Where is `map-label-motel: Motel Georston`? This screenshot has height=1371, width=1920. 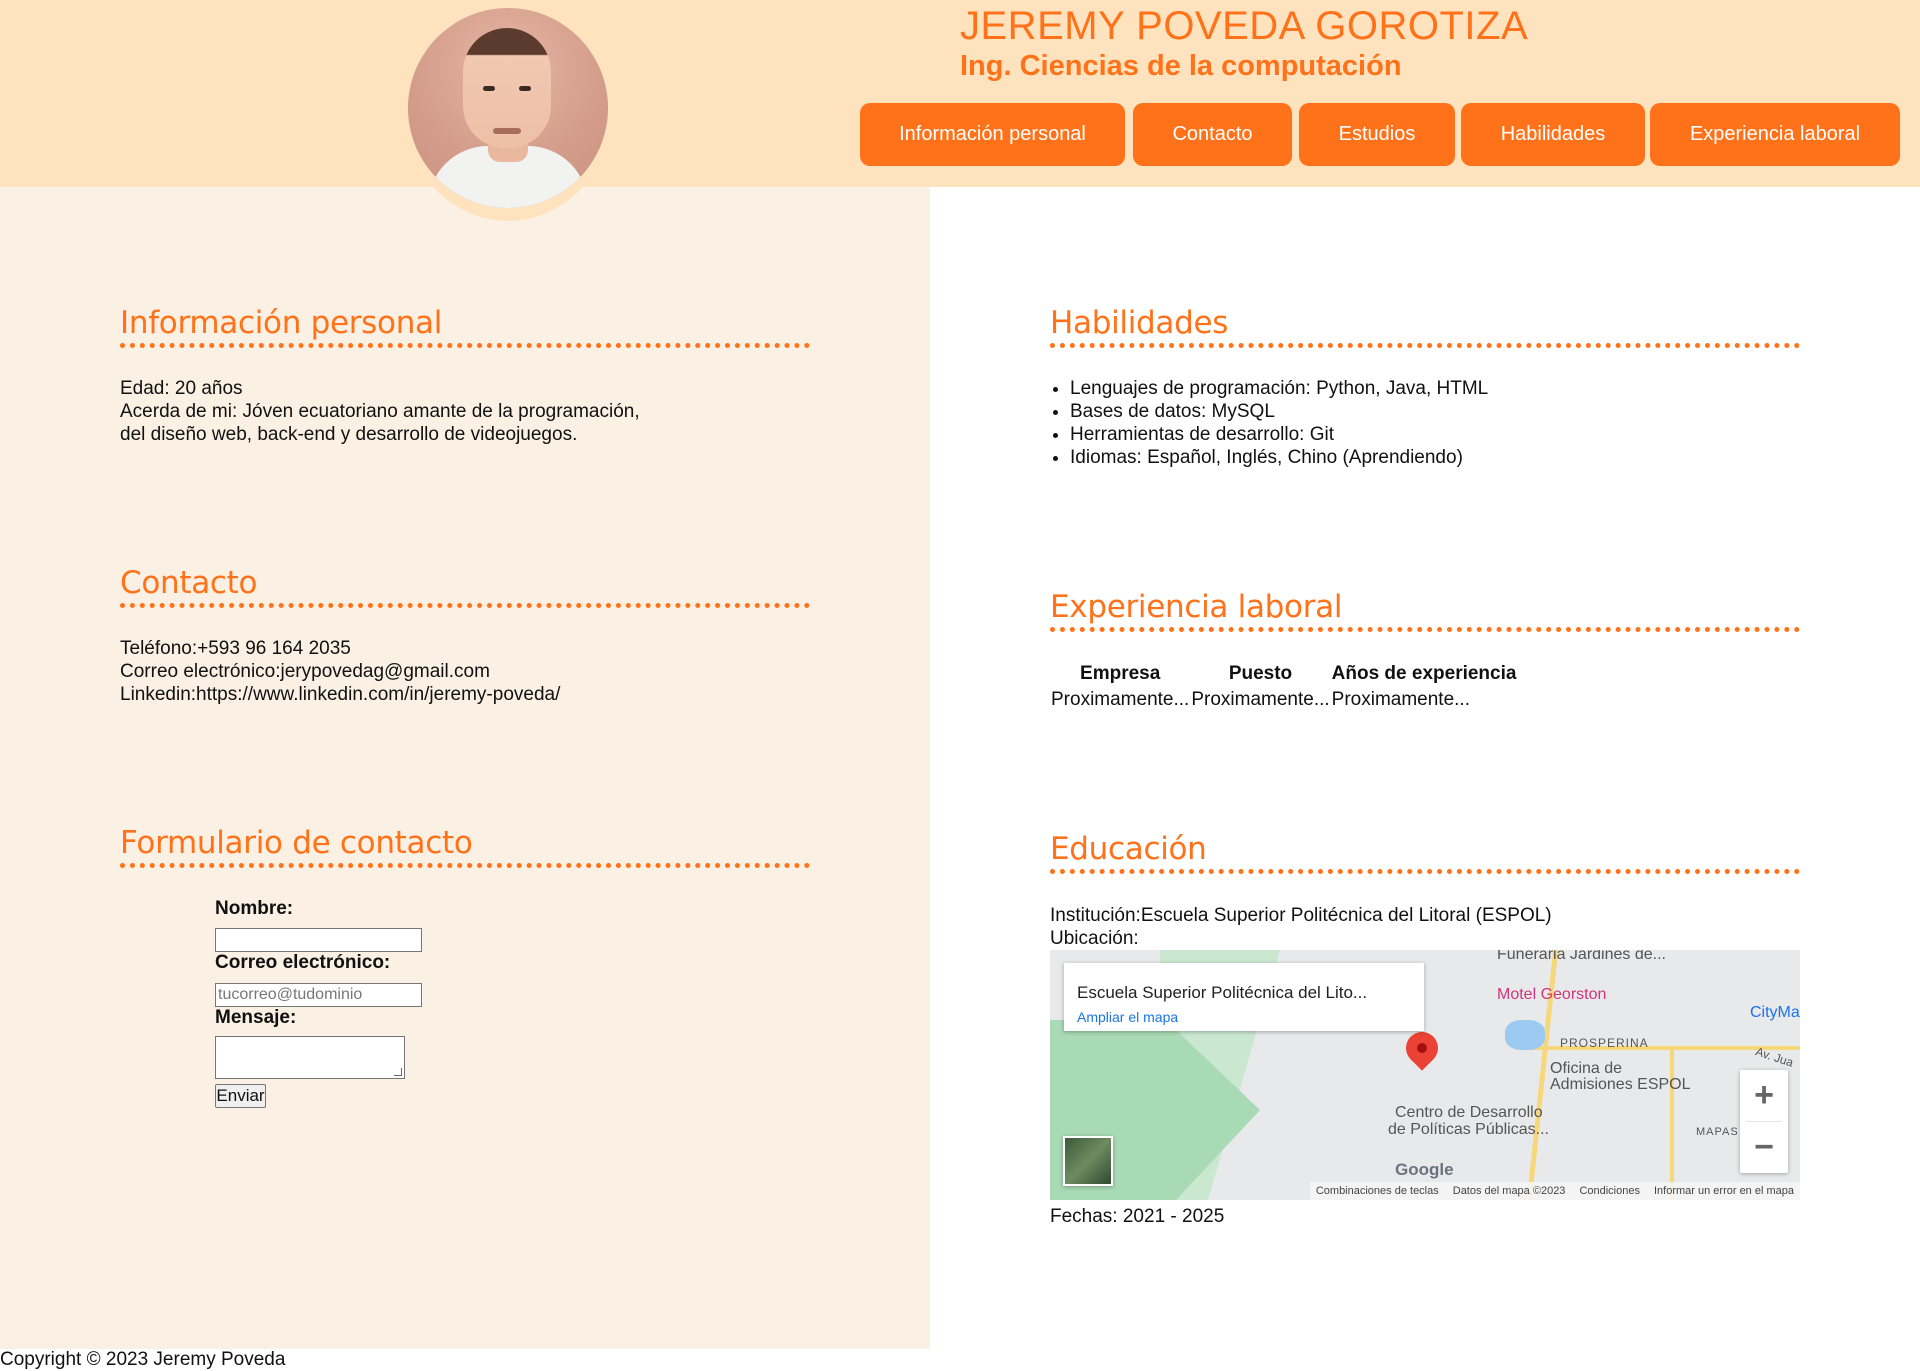 map-label-motel: Motel Georston is located at coordinates (1552, 994).